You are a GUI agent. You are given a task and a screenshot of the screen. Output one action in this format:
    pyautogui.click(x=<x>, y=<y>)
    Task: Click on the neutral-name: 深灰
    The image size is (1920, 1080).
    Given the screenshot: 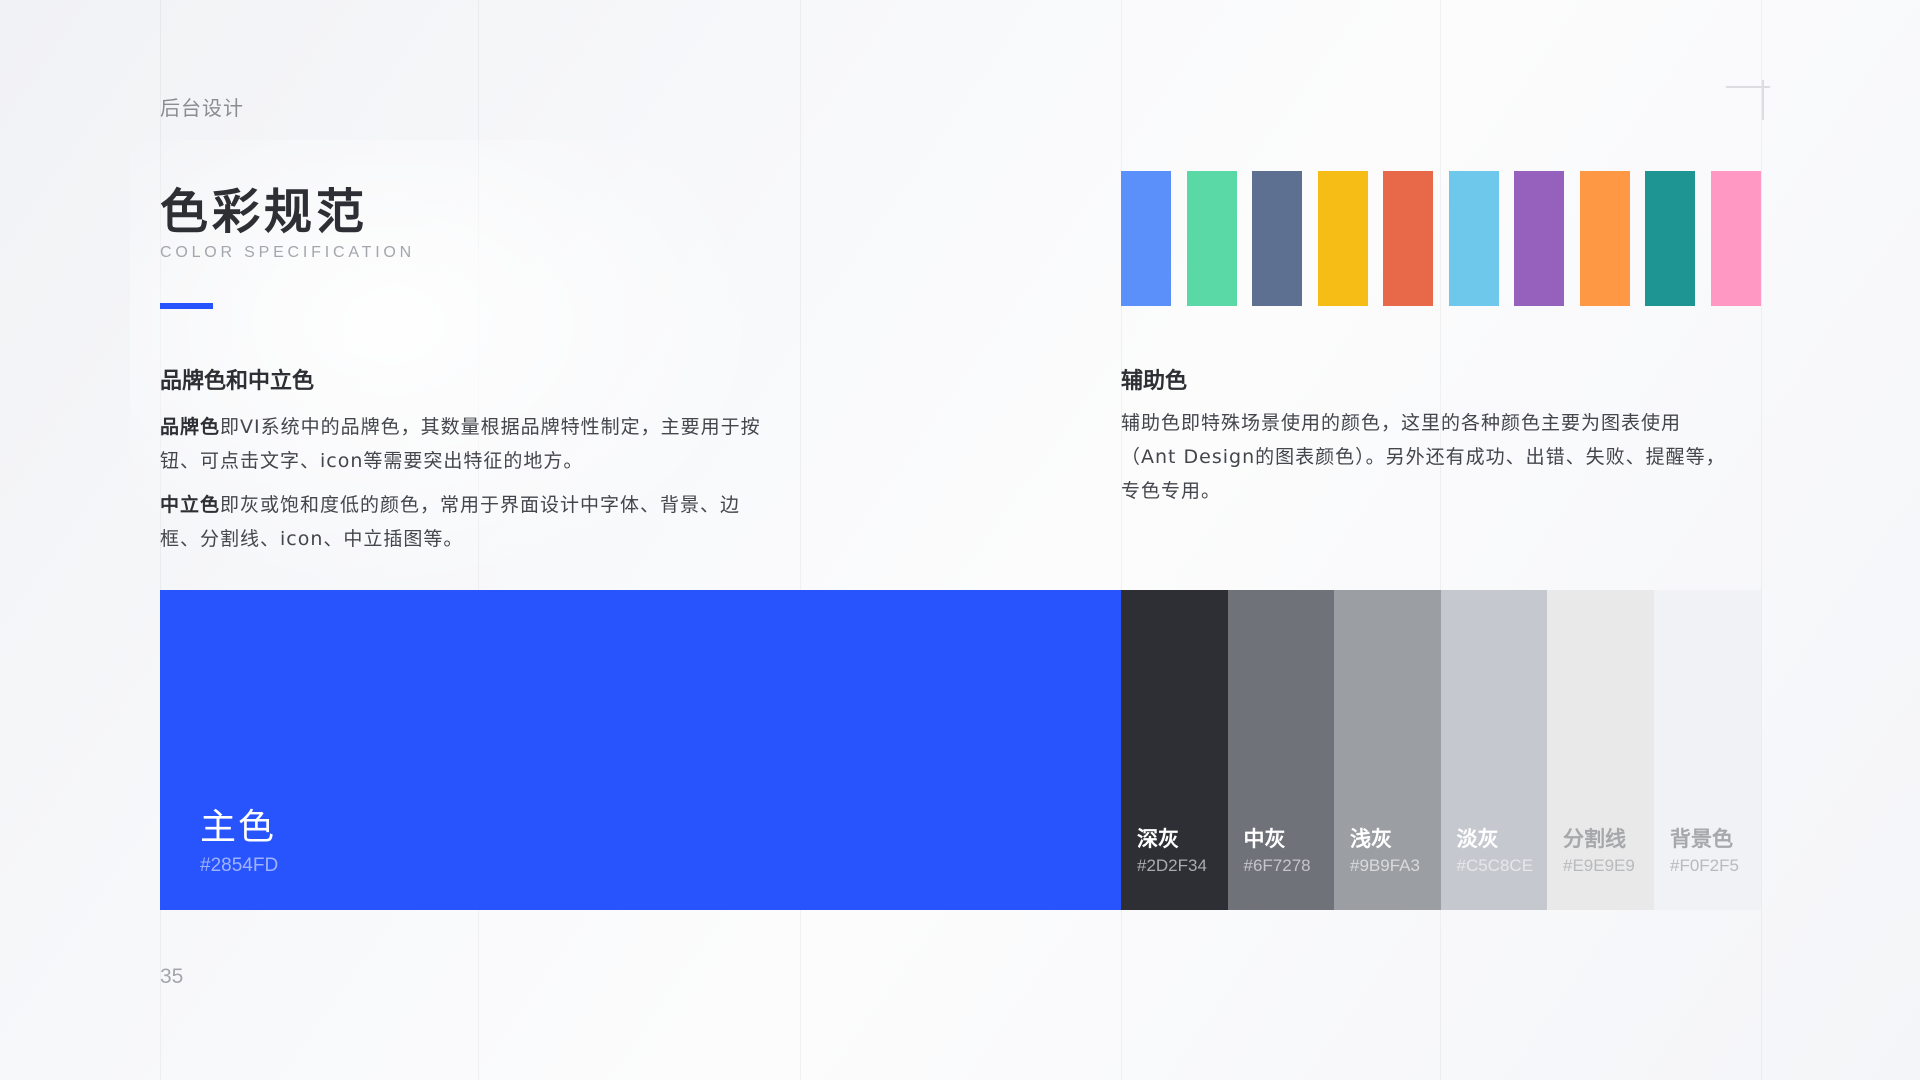 What is the action you would take?
    pyautogui.click(x=1158, y=839)
    